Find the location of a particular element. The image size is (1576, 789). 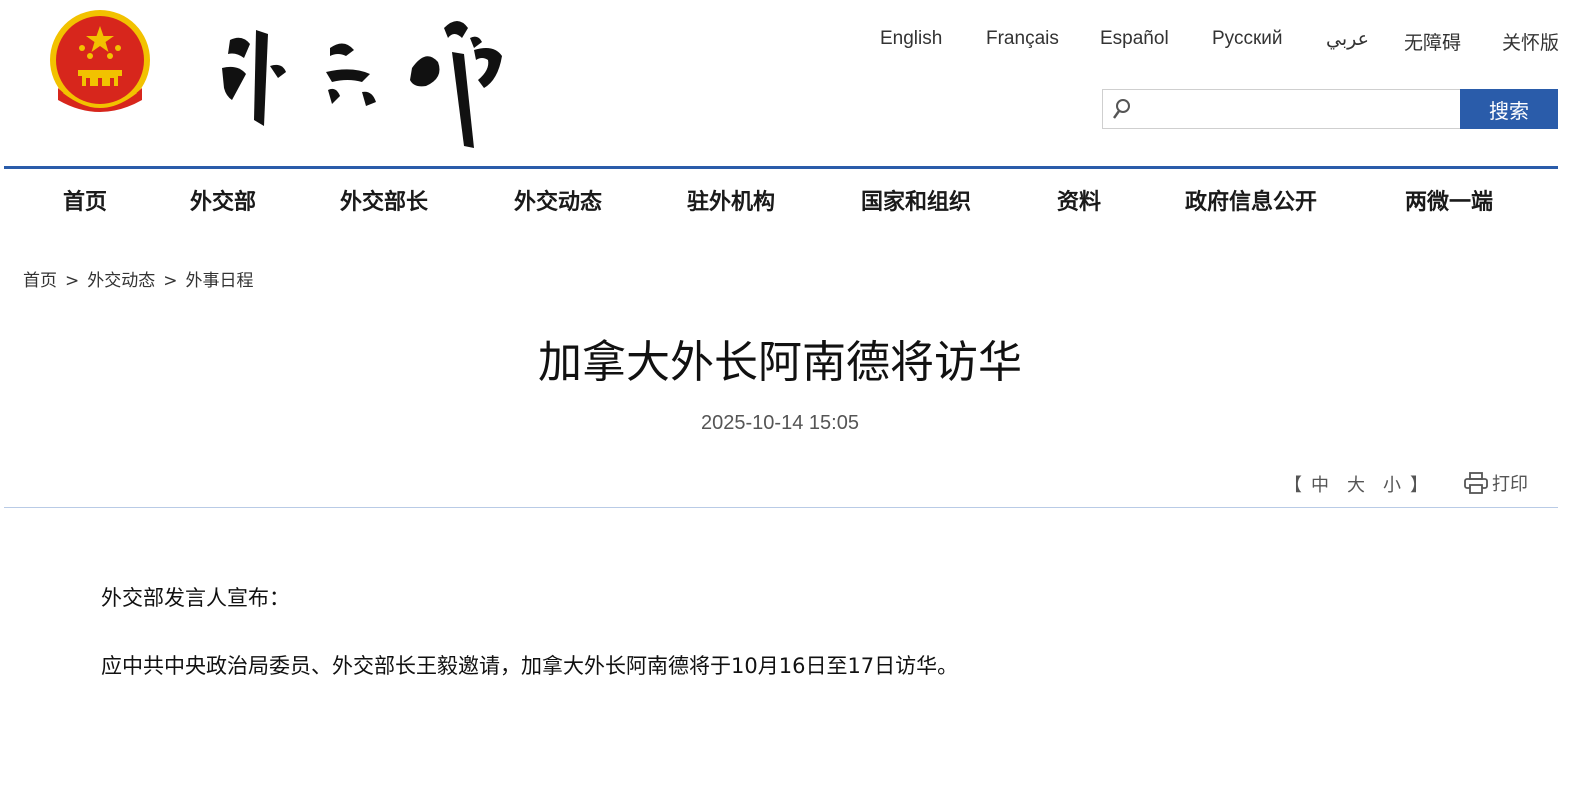

print-label: 打印 is located at coordinates (1510, 484).